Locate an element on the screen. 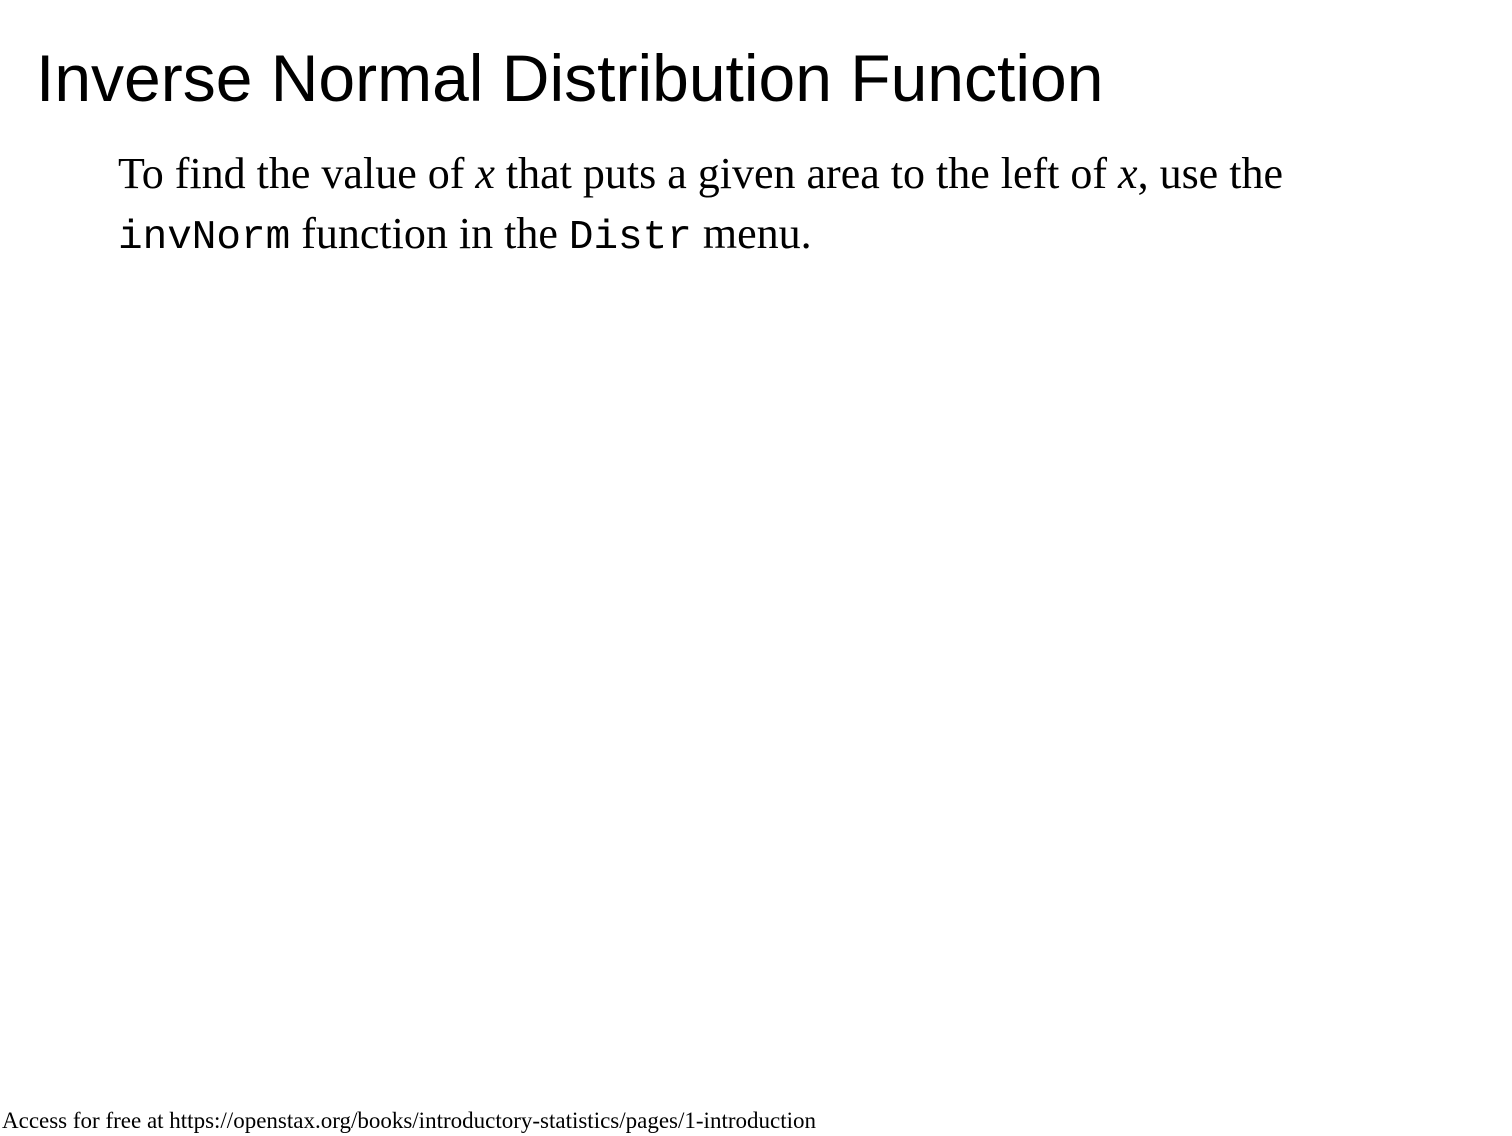  body-text: To find the value of is located at coordinates (297, 173).